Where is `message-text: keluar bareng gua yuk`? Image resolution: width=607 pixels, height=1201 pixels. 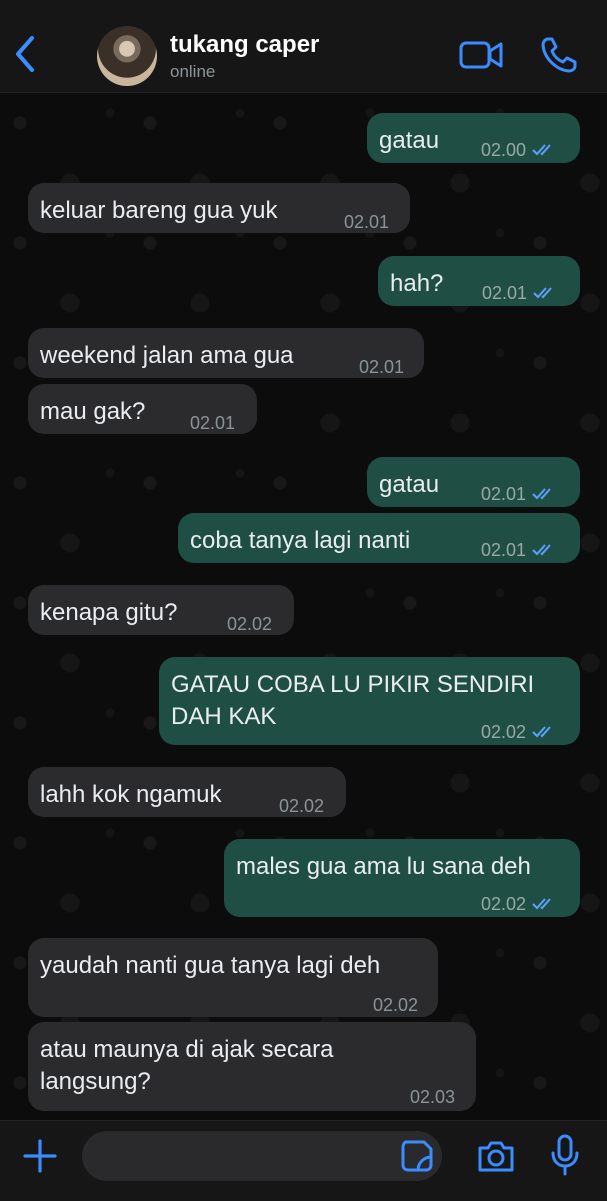 message-text: keluar bareng gua yuk is located at coordinates (159, 210).